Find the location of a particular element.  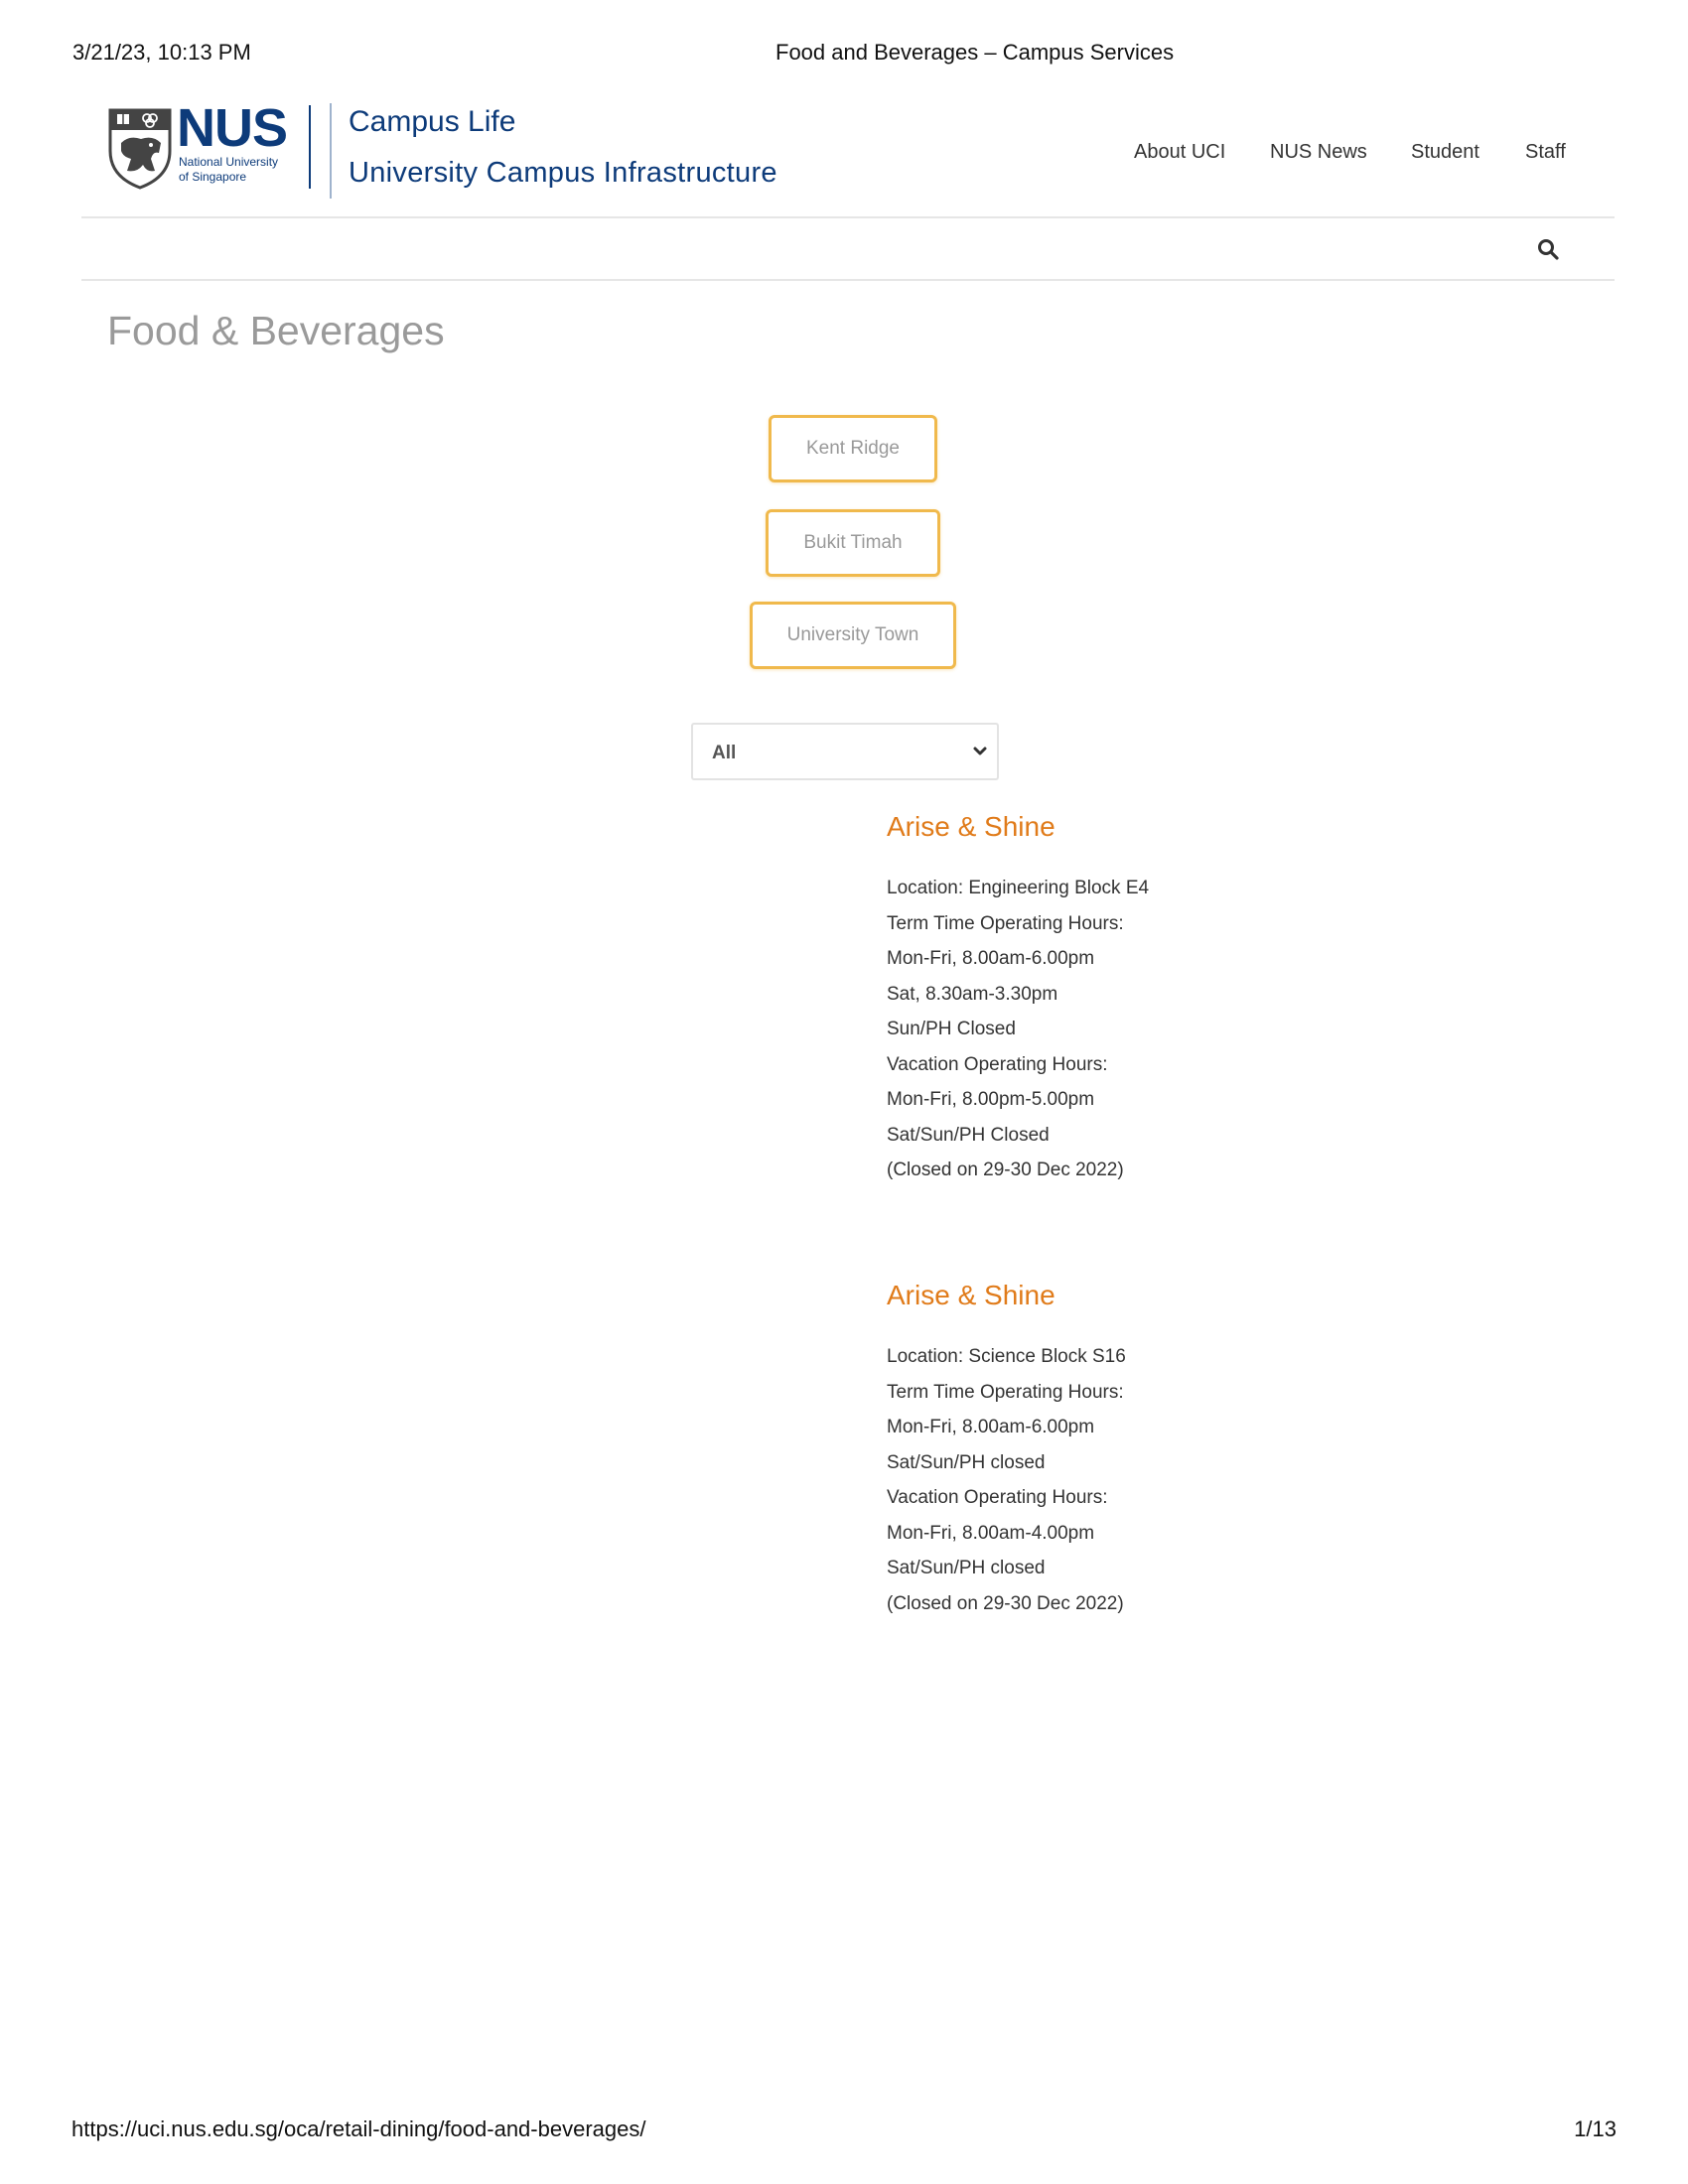

category-filter-select: All is located at coordinates (845, 751).